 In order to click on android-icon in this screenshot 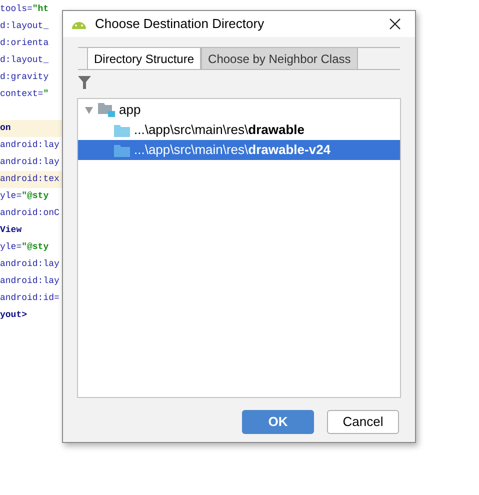, I will do `click(79, 24)`.